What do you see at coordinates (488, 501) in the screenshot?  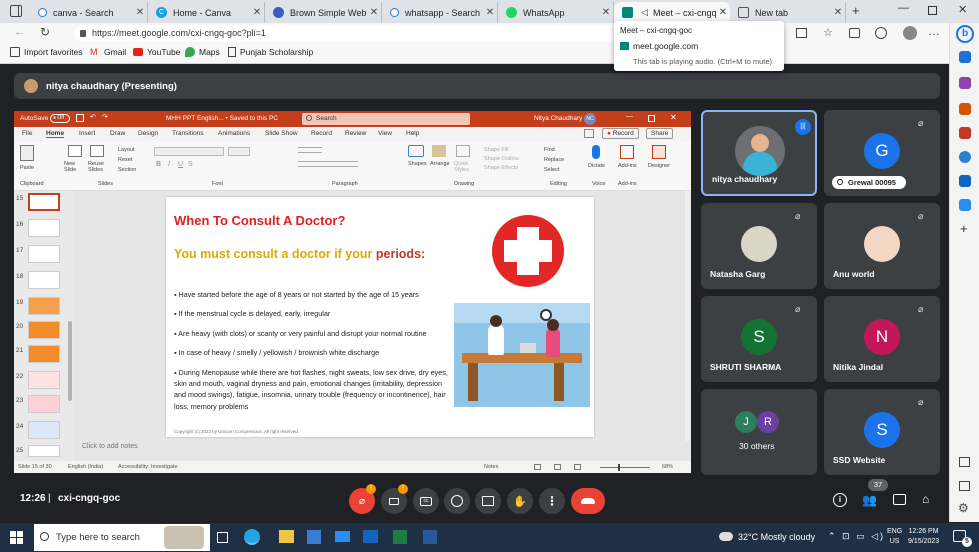 I see `present-button` at bounding box center [488, 501].